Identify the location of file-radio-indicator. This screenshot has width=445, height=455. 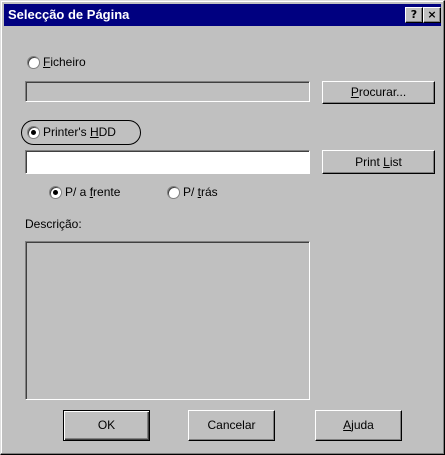
(33, 62).